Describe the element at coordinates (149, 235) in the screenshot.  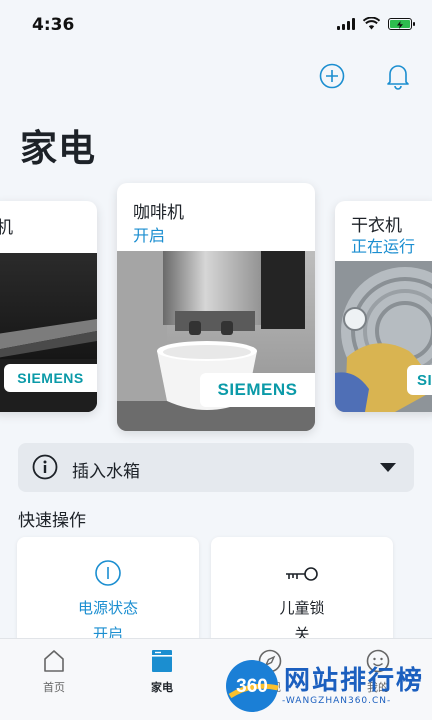
I see `appliance-status: 开启` at that location.